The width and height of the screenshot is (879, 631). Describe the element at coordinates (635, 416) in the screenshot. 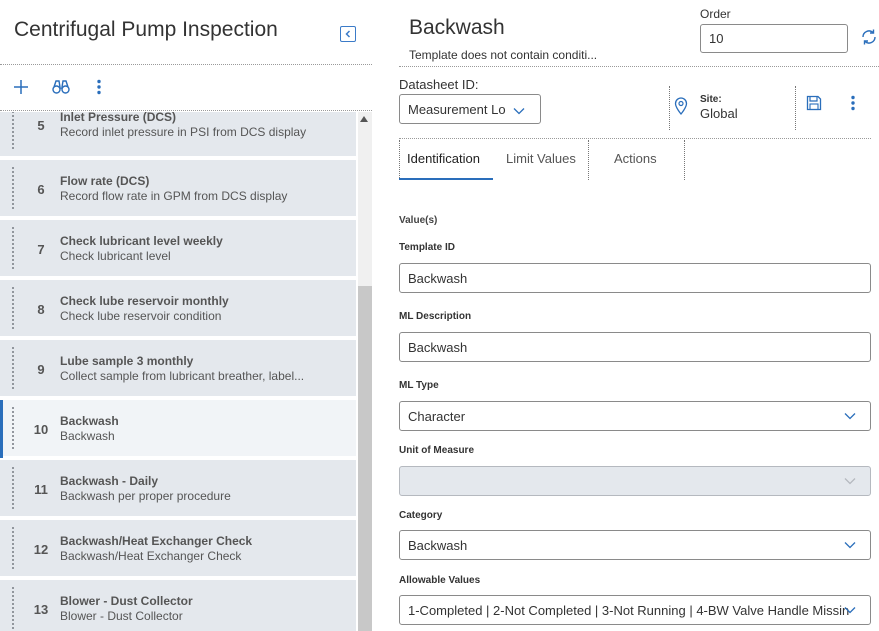

I see `ml-type-select: Character` at that location.